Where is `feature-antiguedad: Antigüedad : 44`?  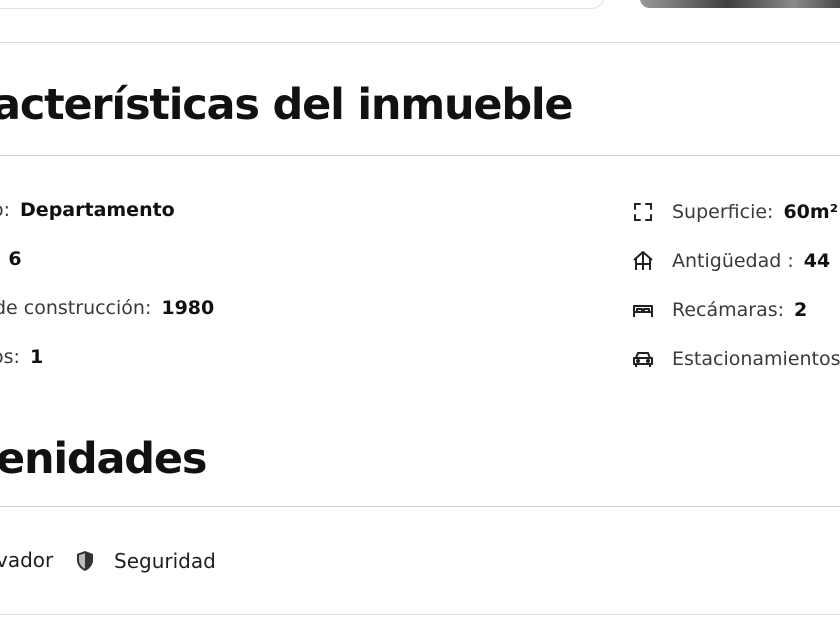
feature-antiguedad: Antigüedad : 44 is located at coordinates (730, 261).